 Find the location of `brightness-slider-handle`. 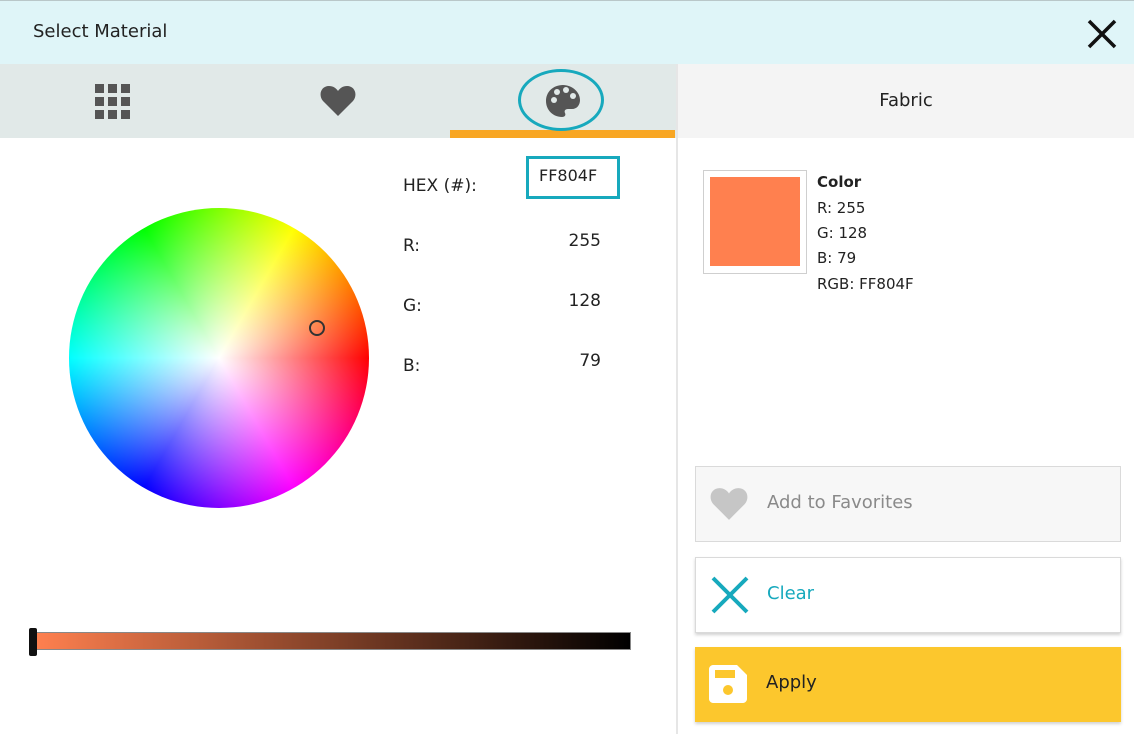

brightness-slider-handle is located at coordinates (33, 642).